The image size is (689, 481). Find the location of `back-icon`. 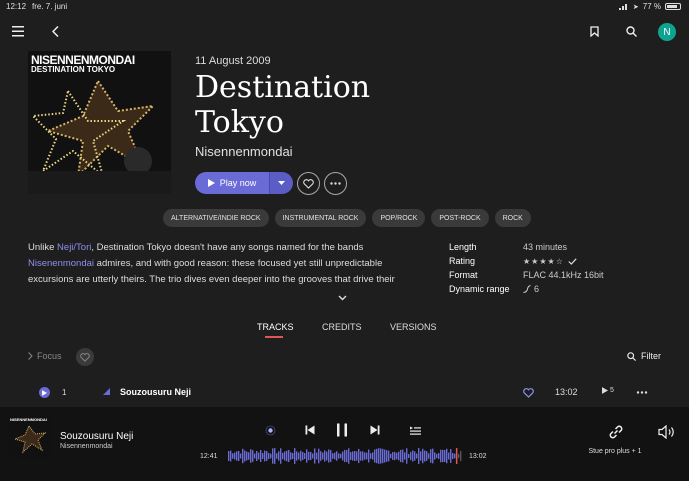

back-icon is located at coordinates (55, 31).